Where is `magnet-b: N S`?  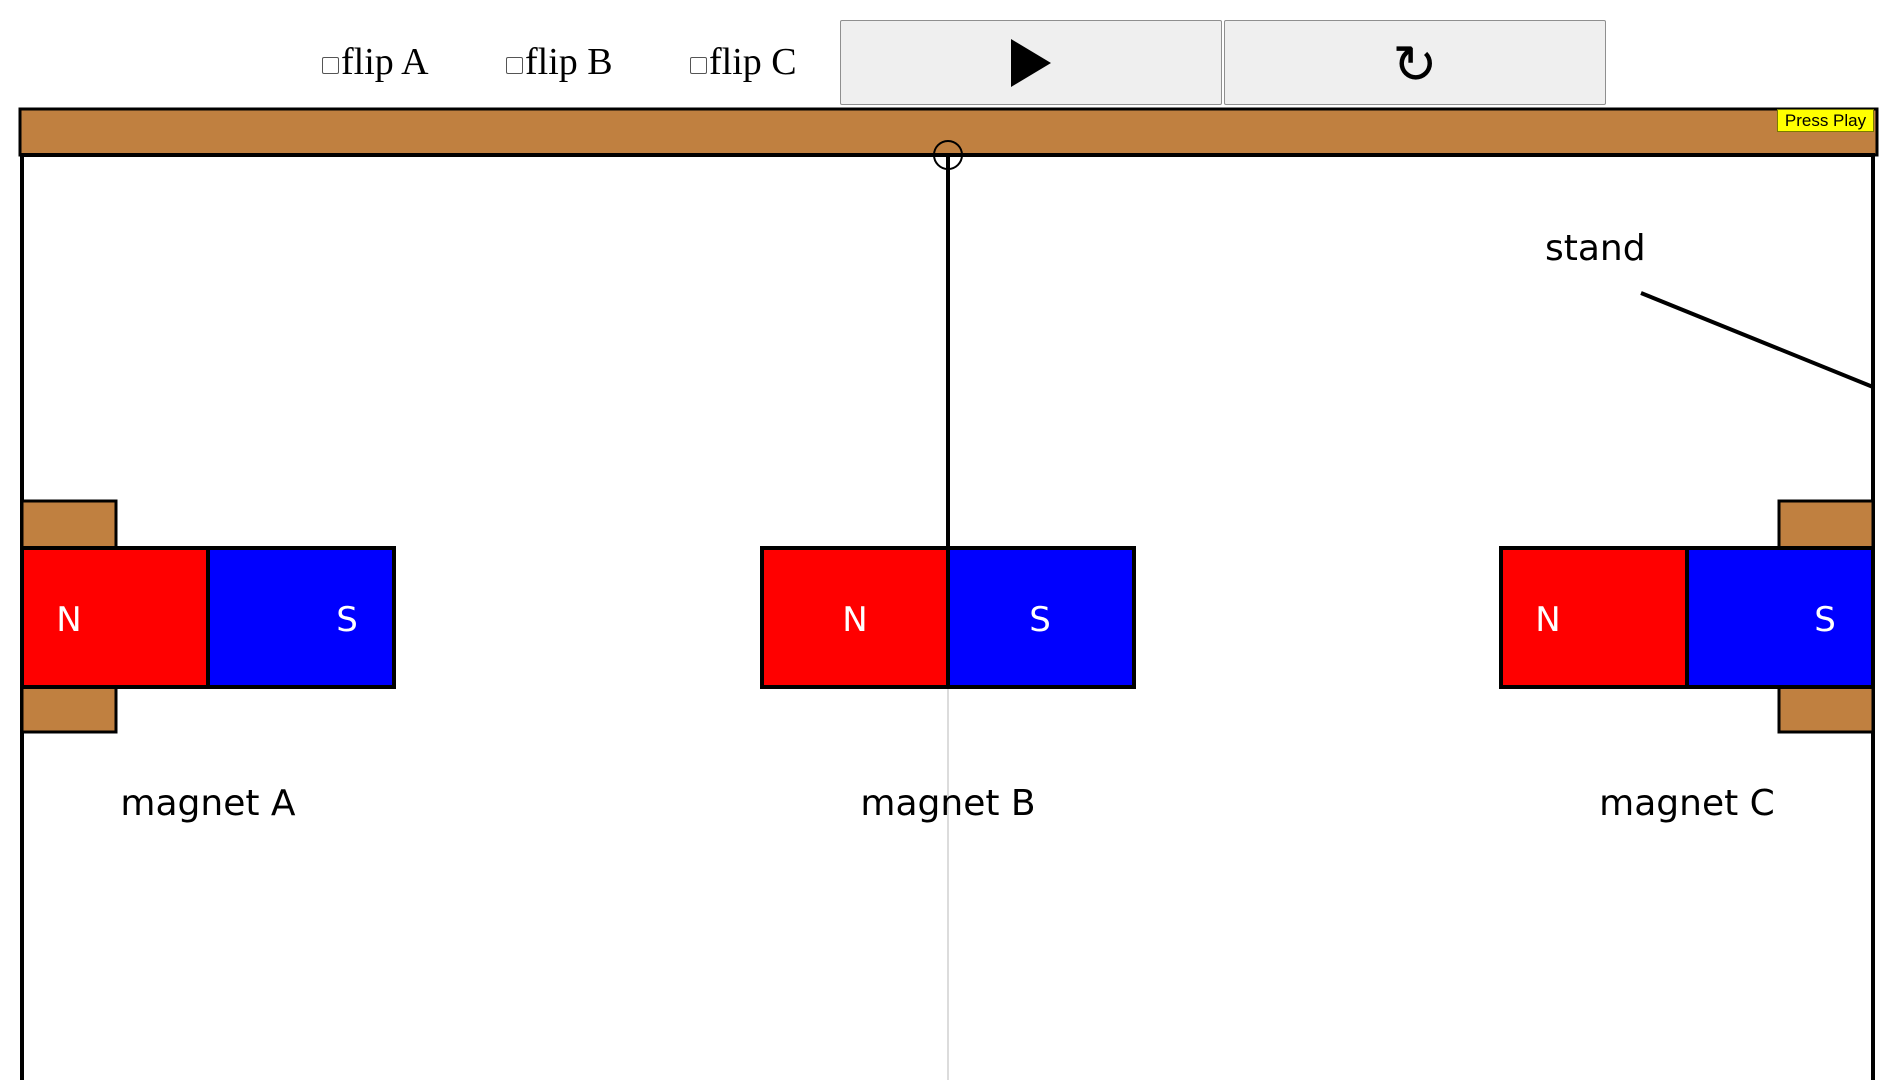 magnet-b: N S is located at coordinates (948, 617).